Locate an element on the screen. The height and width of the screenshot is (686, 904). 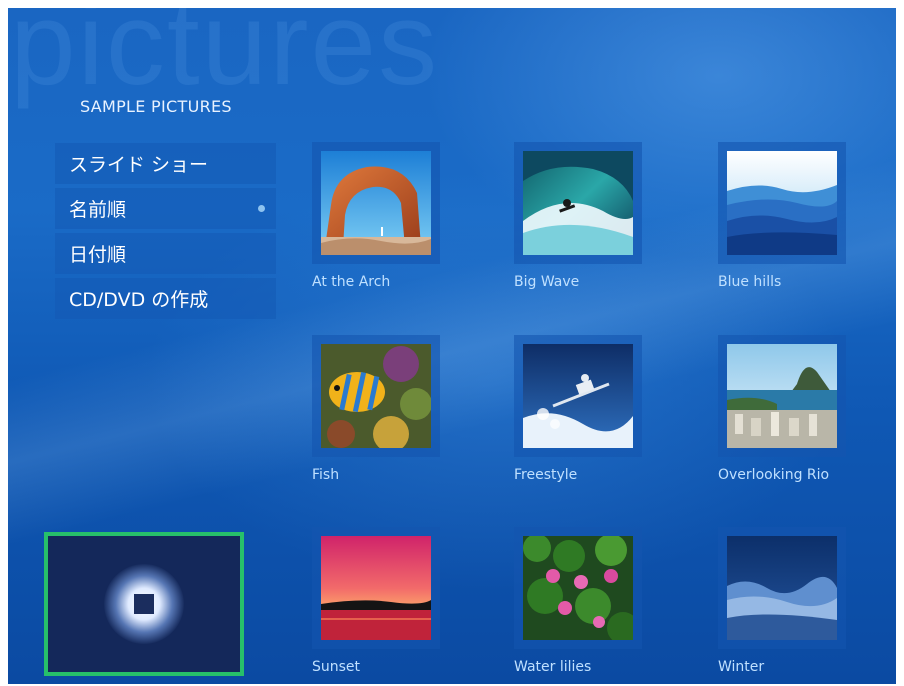
menu-item-slideshow: スライド ショー is located at coordinates (165, 163).